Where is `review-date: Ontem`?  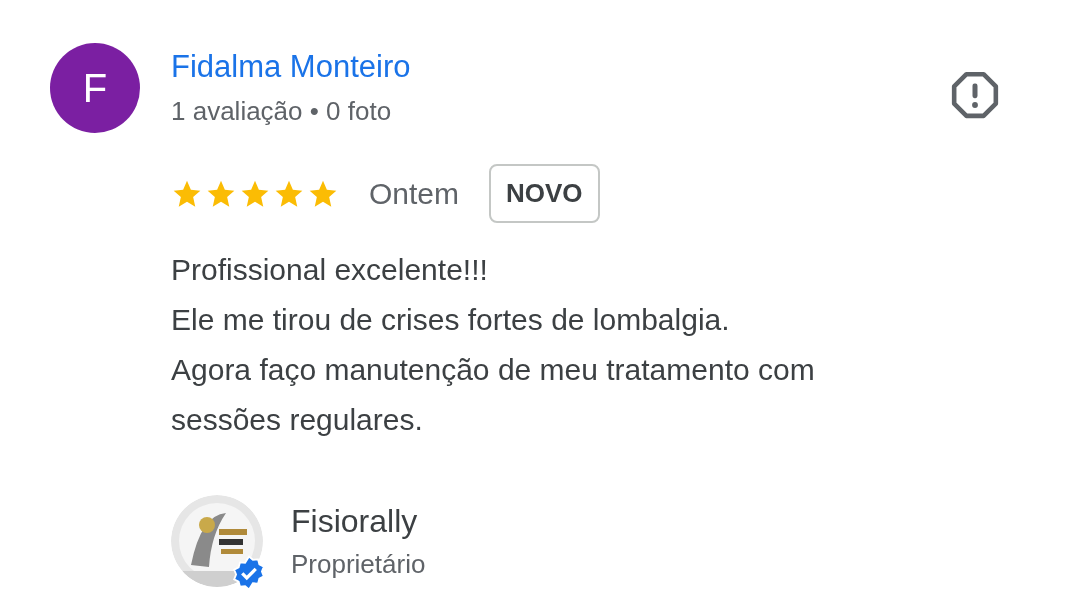
review-date: Ontem is located at coordinates (414, 194).